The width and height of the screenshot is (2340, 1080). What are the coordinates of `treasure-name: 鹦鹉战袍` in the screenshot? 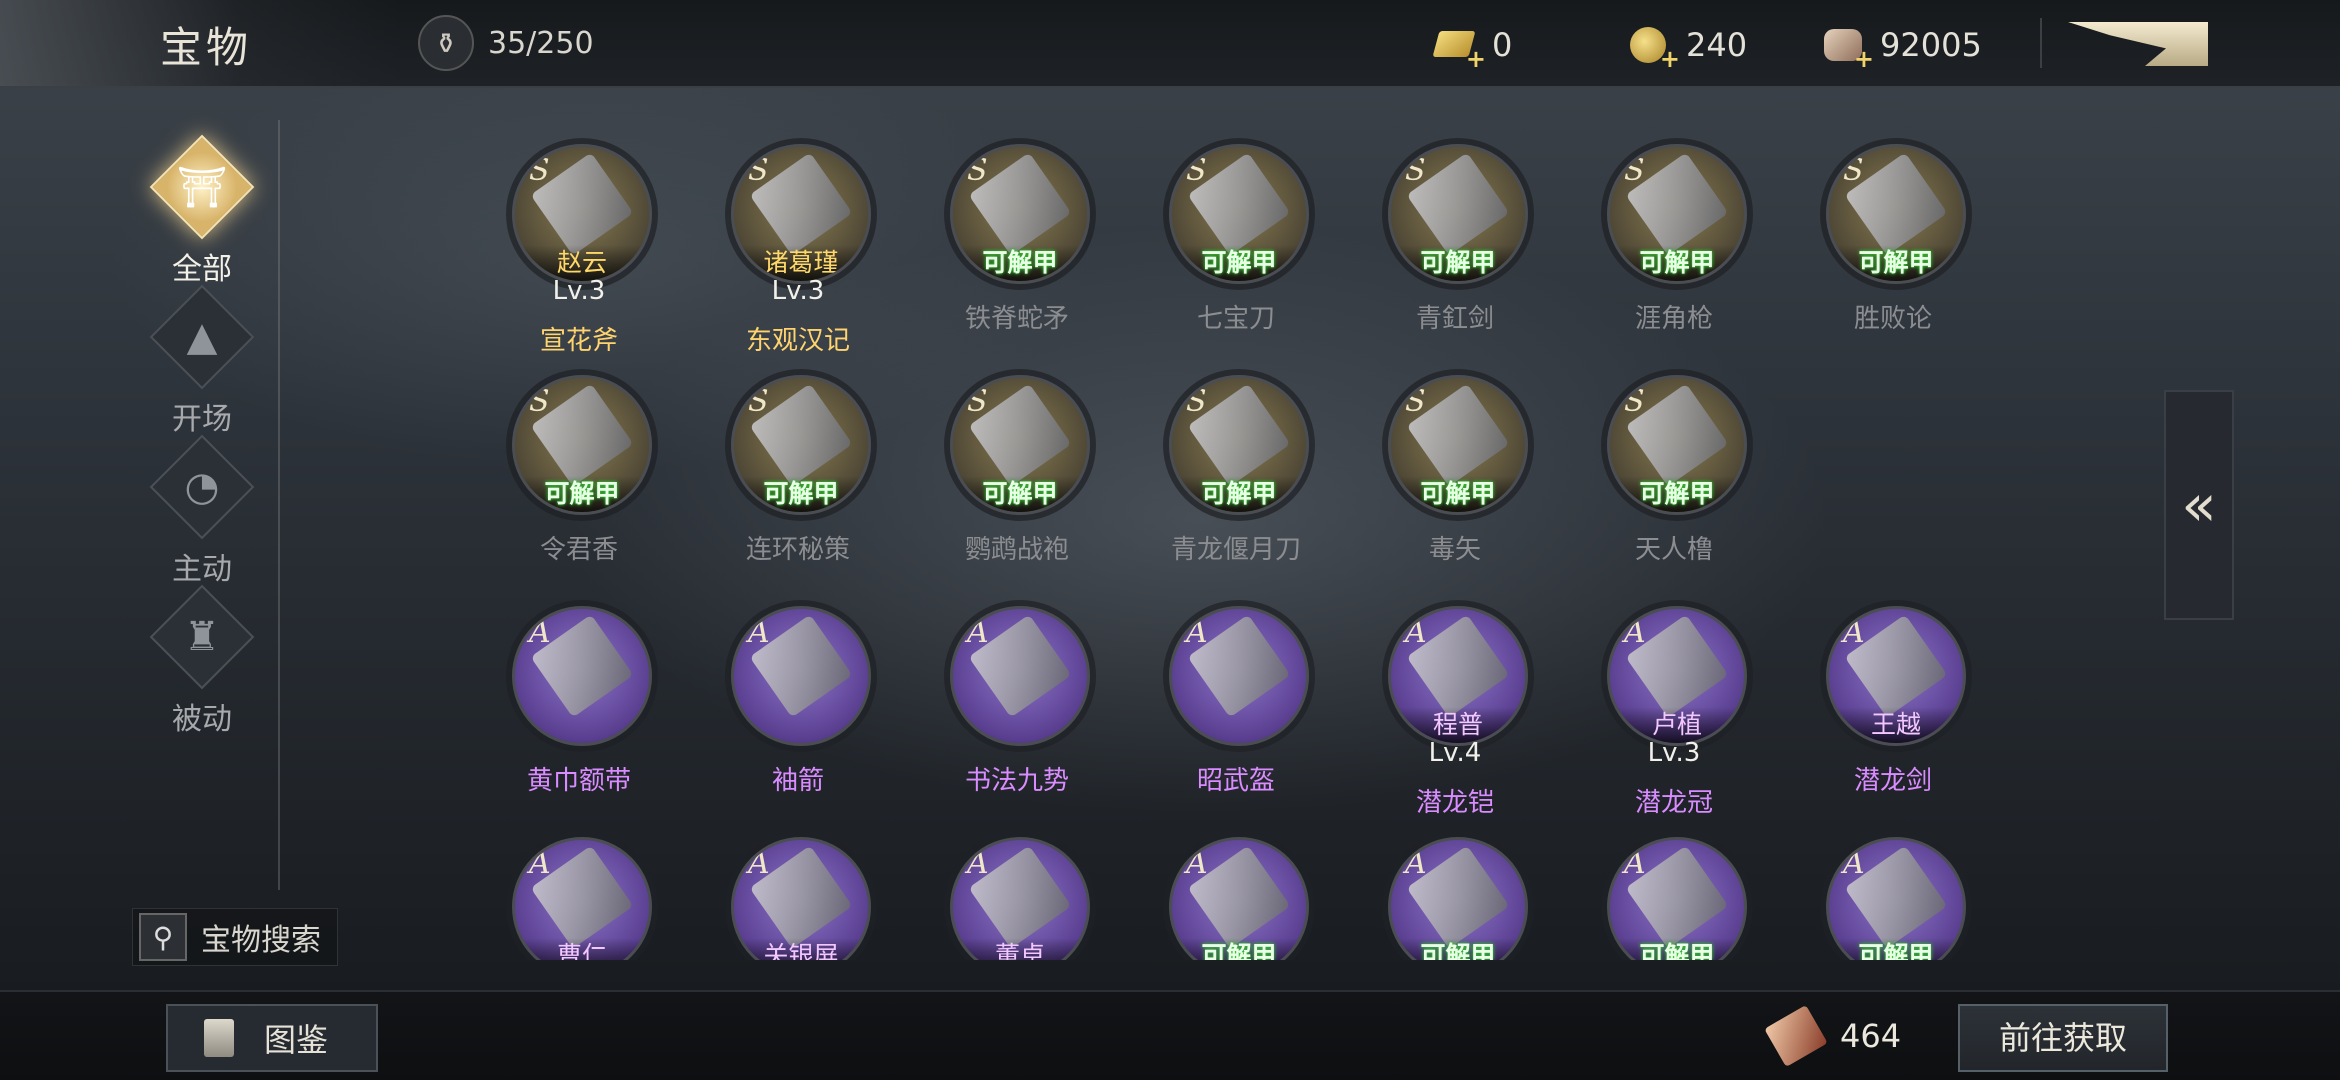 It's located at (1016, 550).